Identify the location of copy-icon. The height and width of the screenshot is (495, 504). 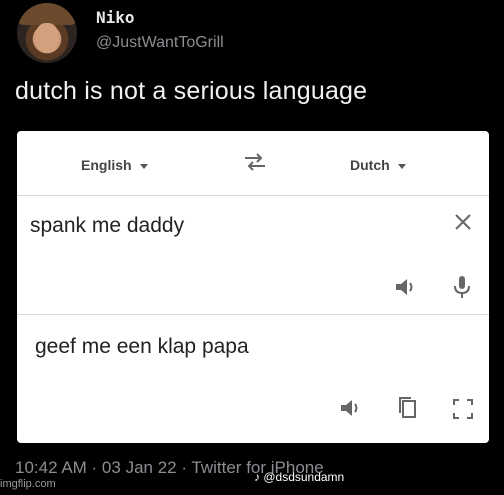
(408, 408).